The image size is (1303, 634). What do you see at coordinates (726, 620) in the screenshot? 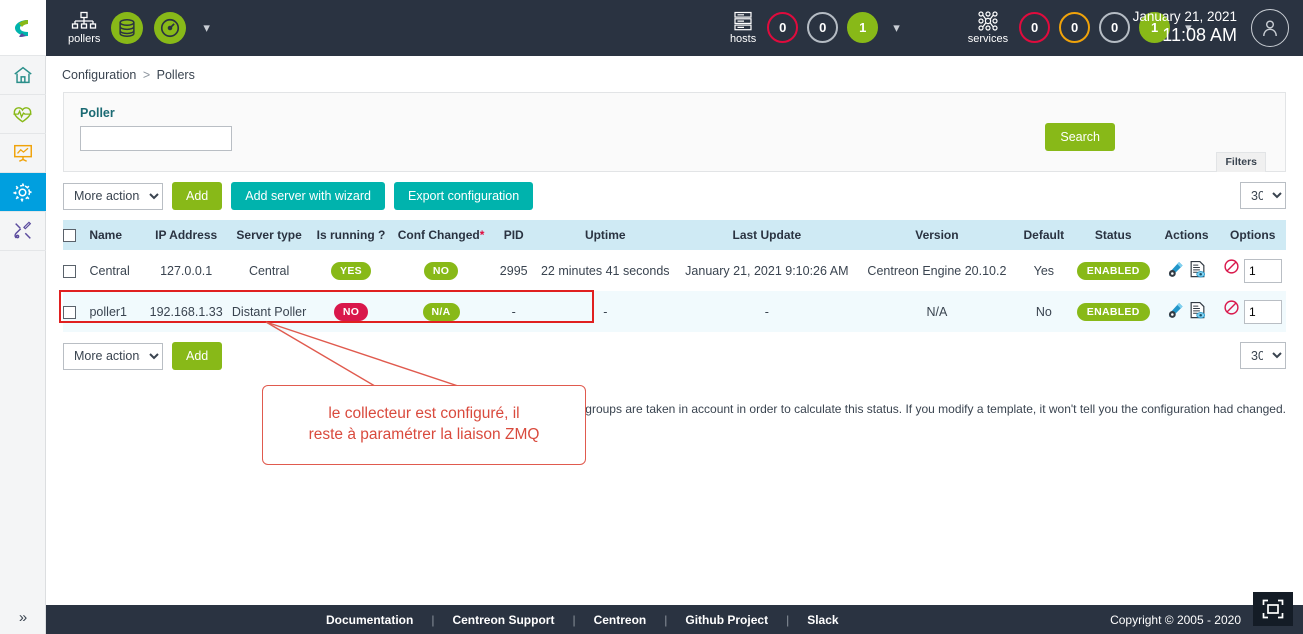
I see `footer-link-github-project: Github Project` at bounding box center [726, 620].